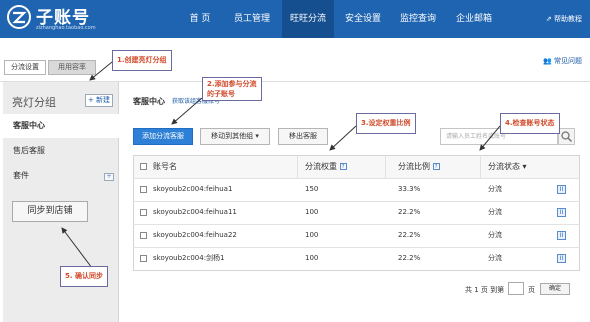 This screenshot has height=322, width=590. What do you see at coordinates (303, 136) in the screenshot?
I see `remove-agent-button: 移出客服` at bounding box center [303, 136].